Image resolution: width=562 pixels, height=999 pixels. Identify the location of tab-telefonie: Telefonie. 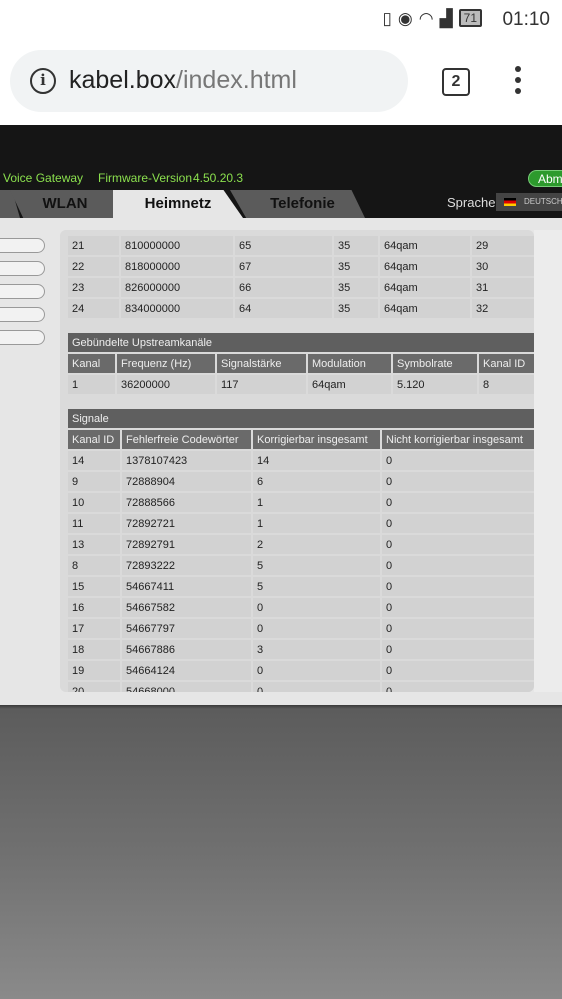
(297, 204).